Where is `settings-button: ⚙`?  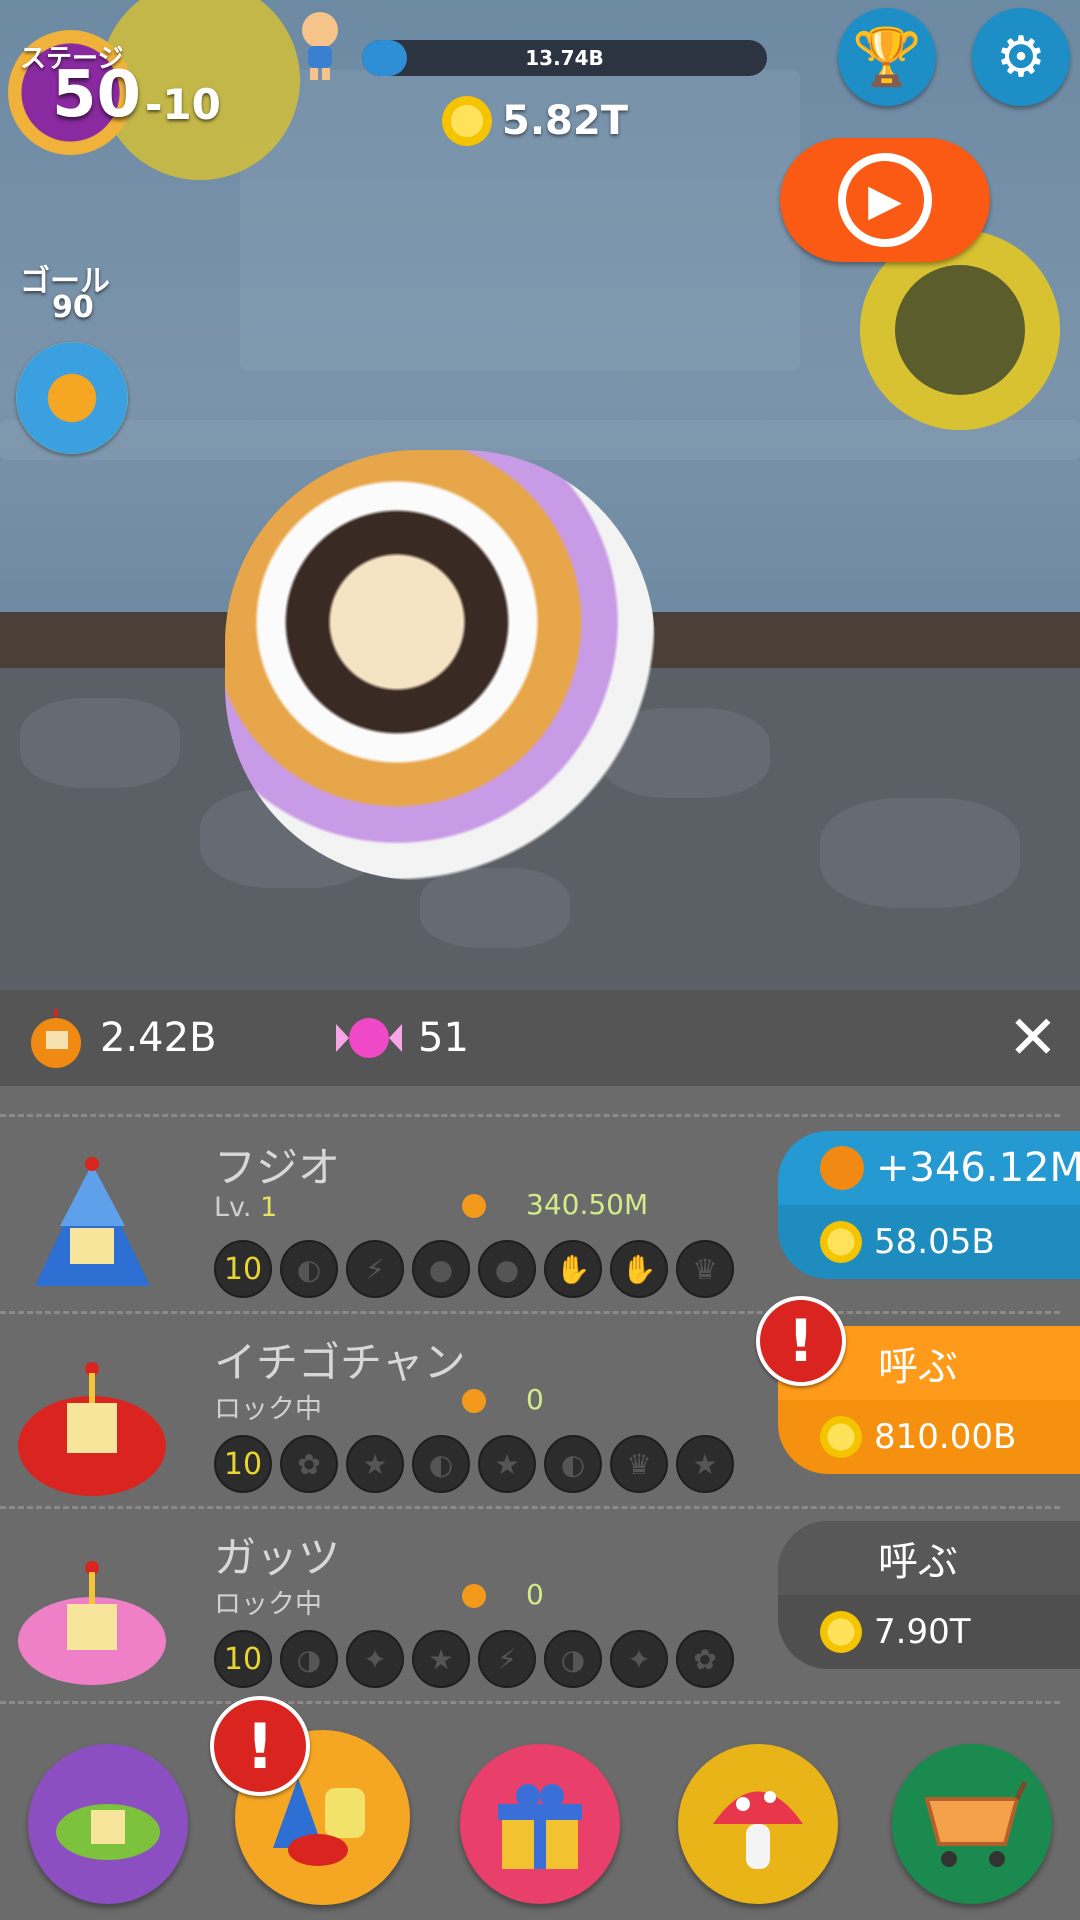 settings-button: ⚙ is located at coordinates (1021, 57).